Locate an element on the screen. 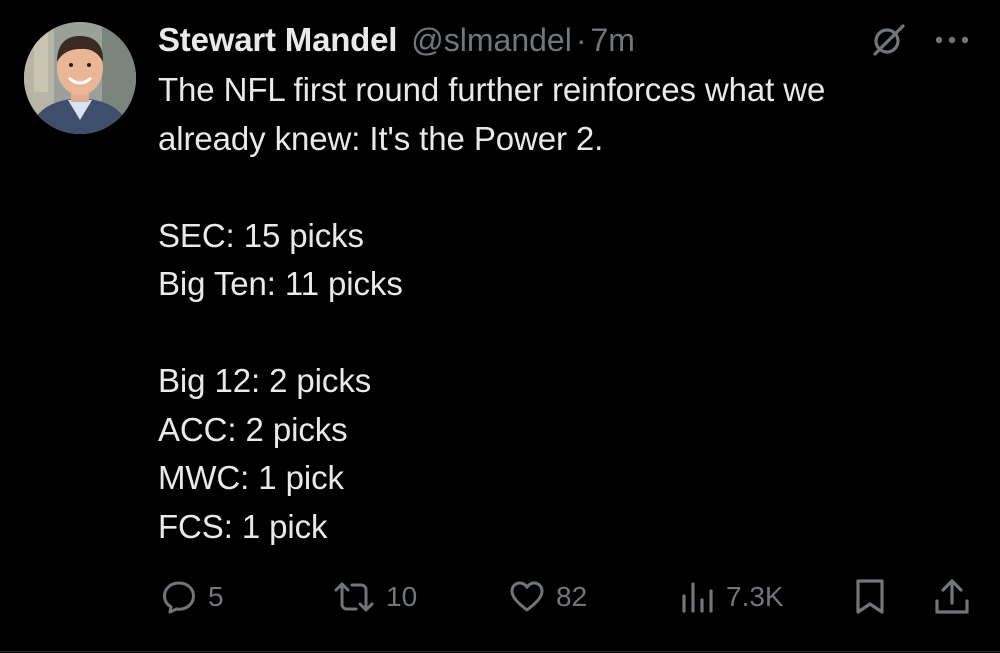 This screenshot has height=653, width=1000. share-icon is located at coordinates (952, 596).